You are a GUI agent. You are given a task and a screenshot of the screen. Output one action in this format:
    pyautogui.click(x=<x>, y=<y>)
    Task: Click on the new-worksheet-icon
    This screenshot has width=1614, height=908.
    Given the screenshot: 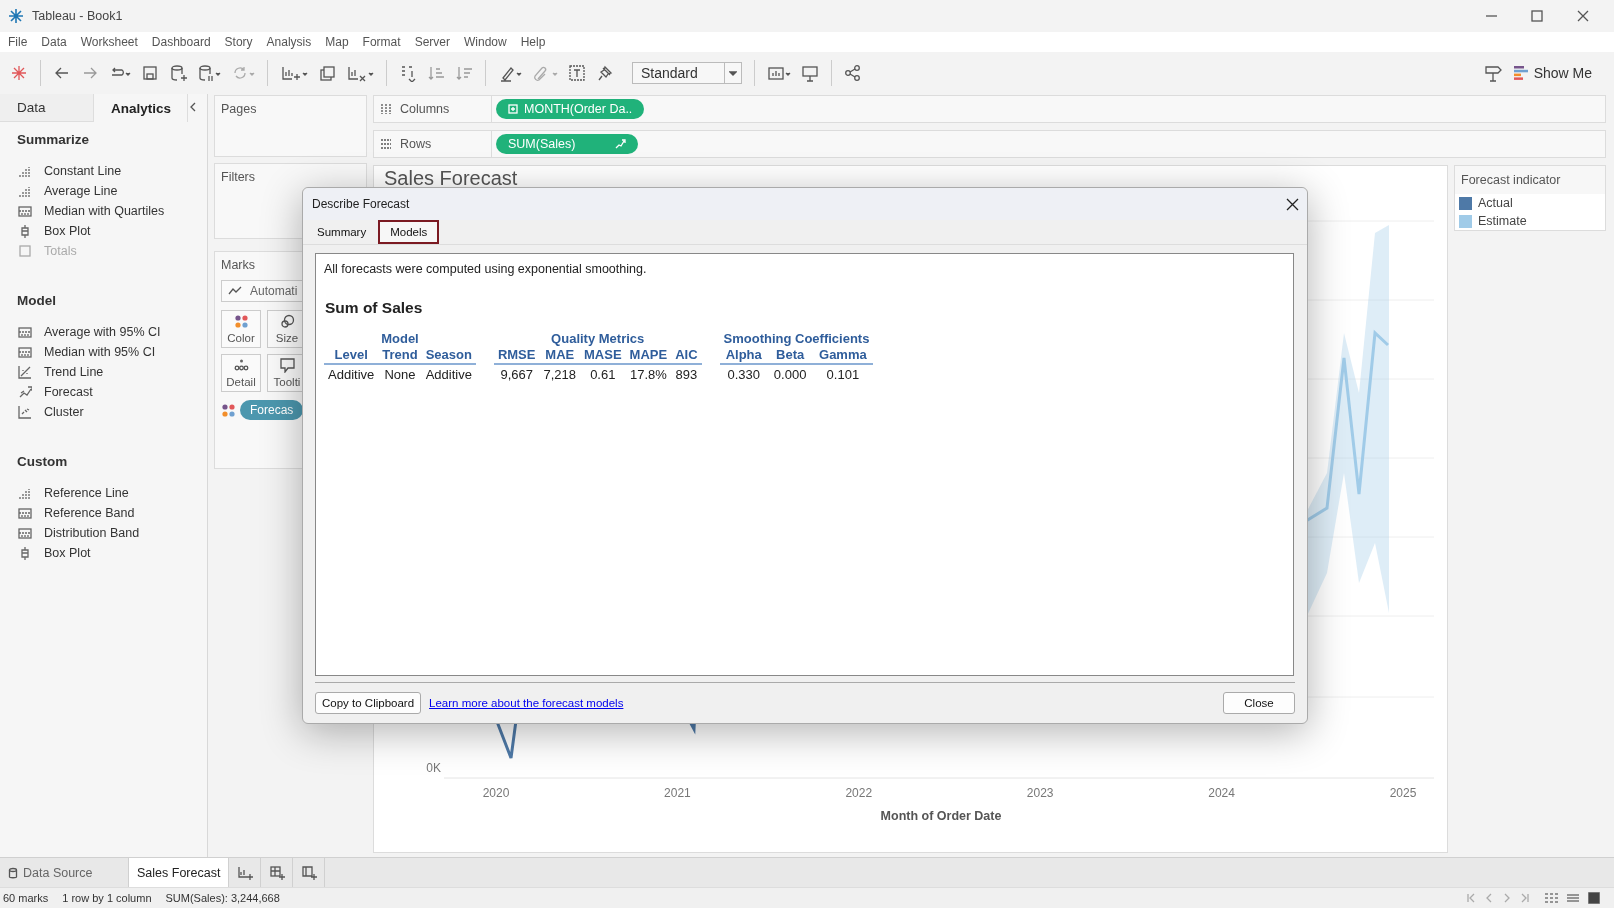 What is the action you would take?
    pyautogui.click(x=244, y=872)
    